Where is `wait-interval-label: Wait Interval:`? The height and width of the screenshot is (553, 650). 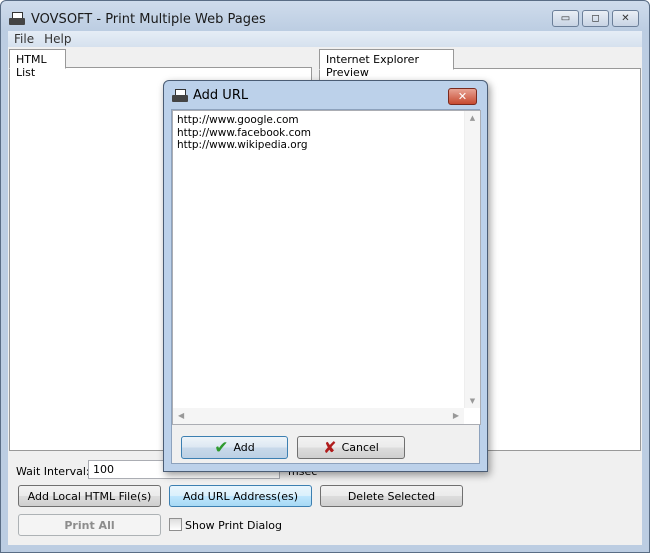 wait-interval-label: Wait Interval: is located at coordinates (53, 471).